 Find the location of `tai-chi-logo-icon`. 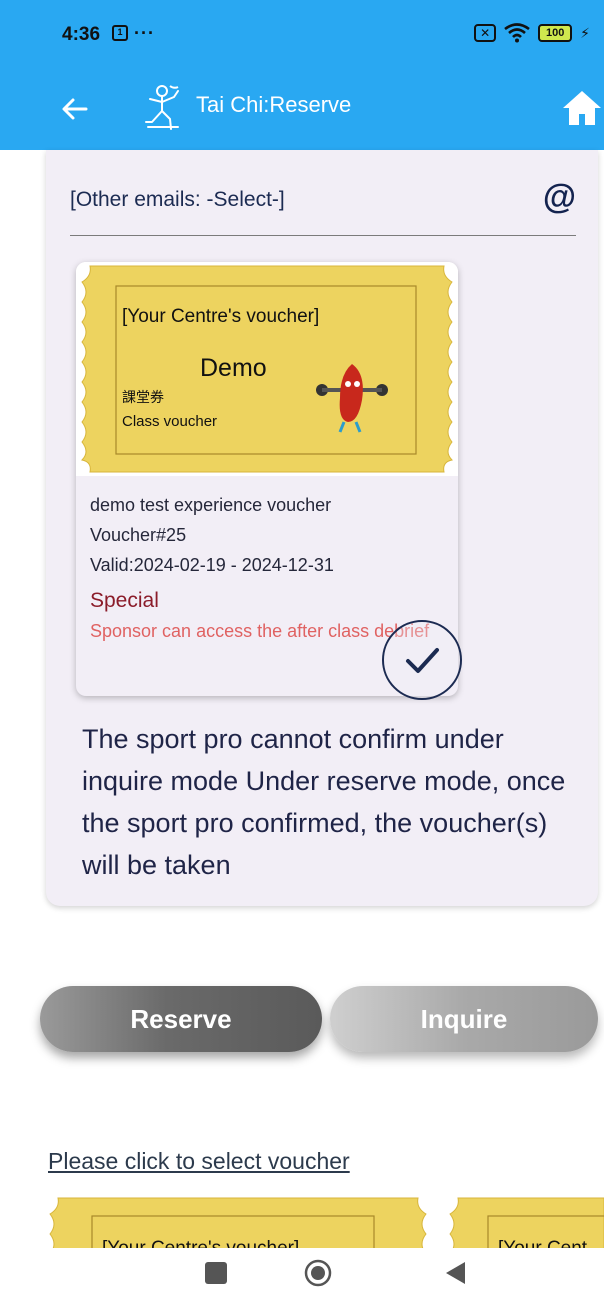

tai-chi-logo-icon is located at coordinates (162, 107).